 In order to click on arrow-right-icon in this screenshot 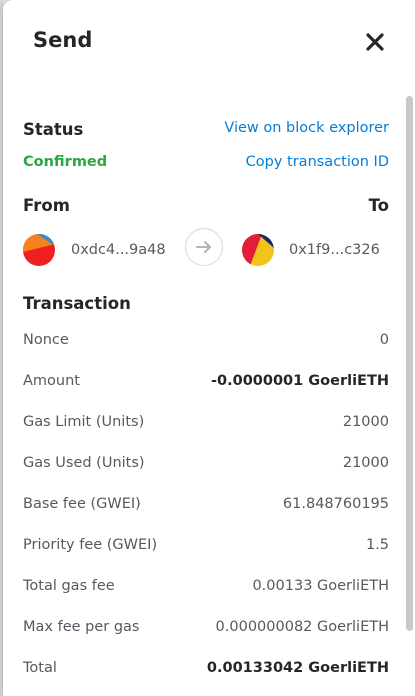, I will do `click(203, 247)`.